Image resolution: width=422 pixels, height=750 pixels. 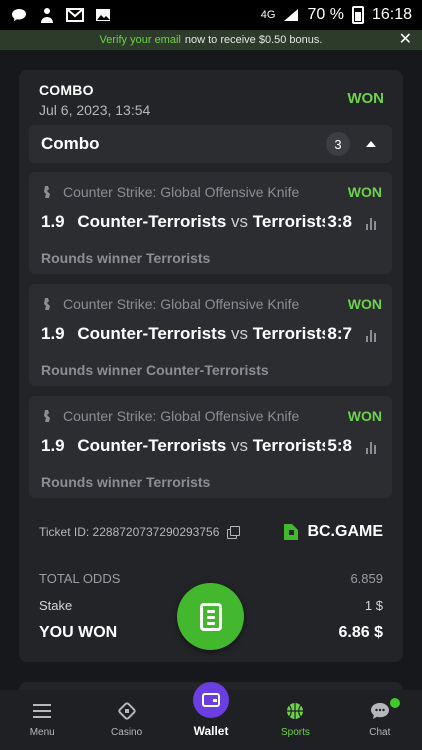 I want to click on you-won-label: YOU WON, so click(x=78, y=632).